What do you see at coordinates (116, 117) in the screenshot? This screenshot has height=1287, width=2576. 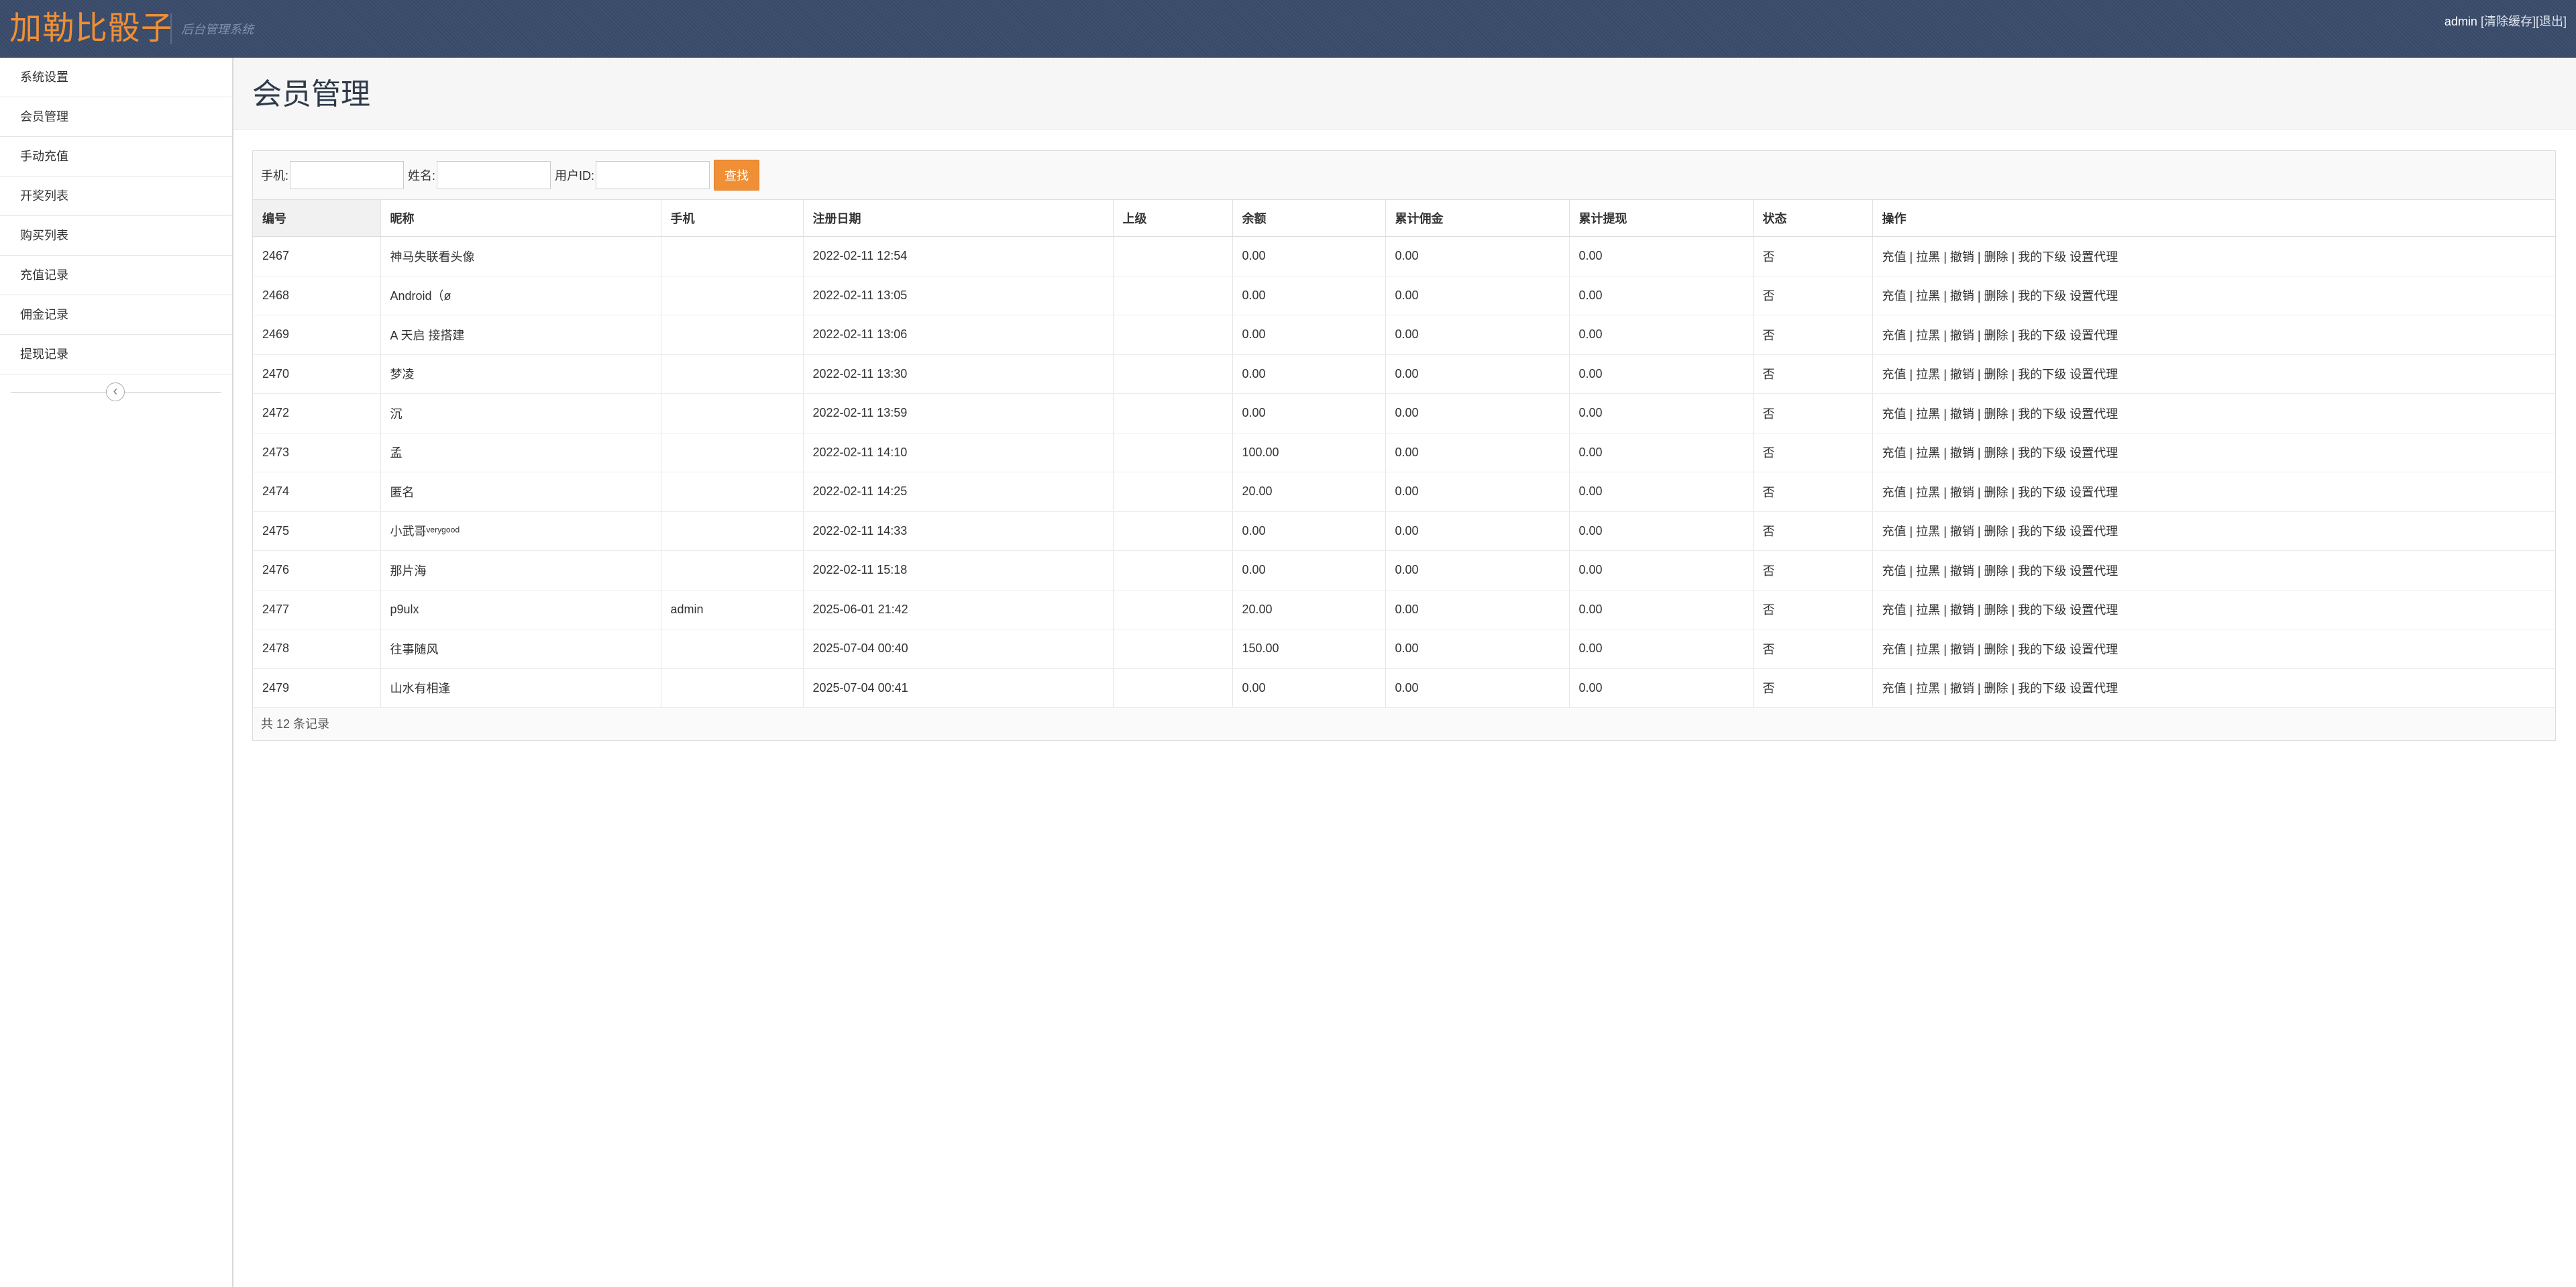 I see `sidebar-item-member-management: 会员管理` at bounding box center [116, 117].